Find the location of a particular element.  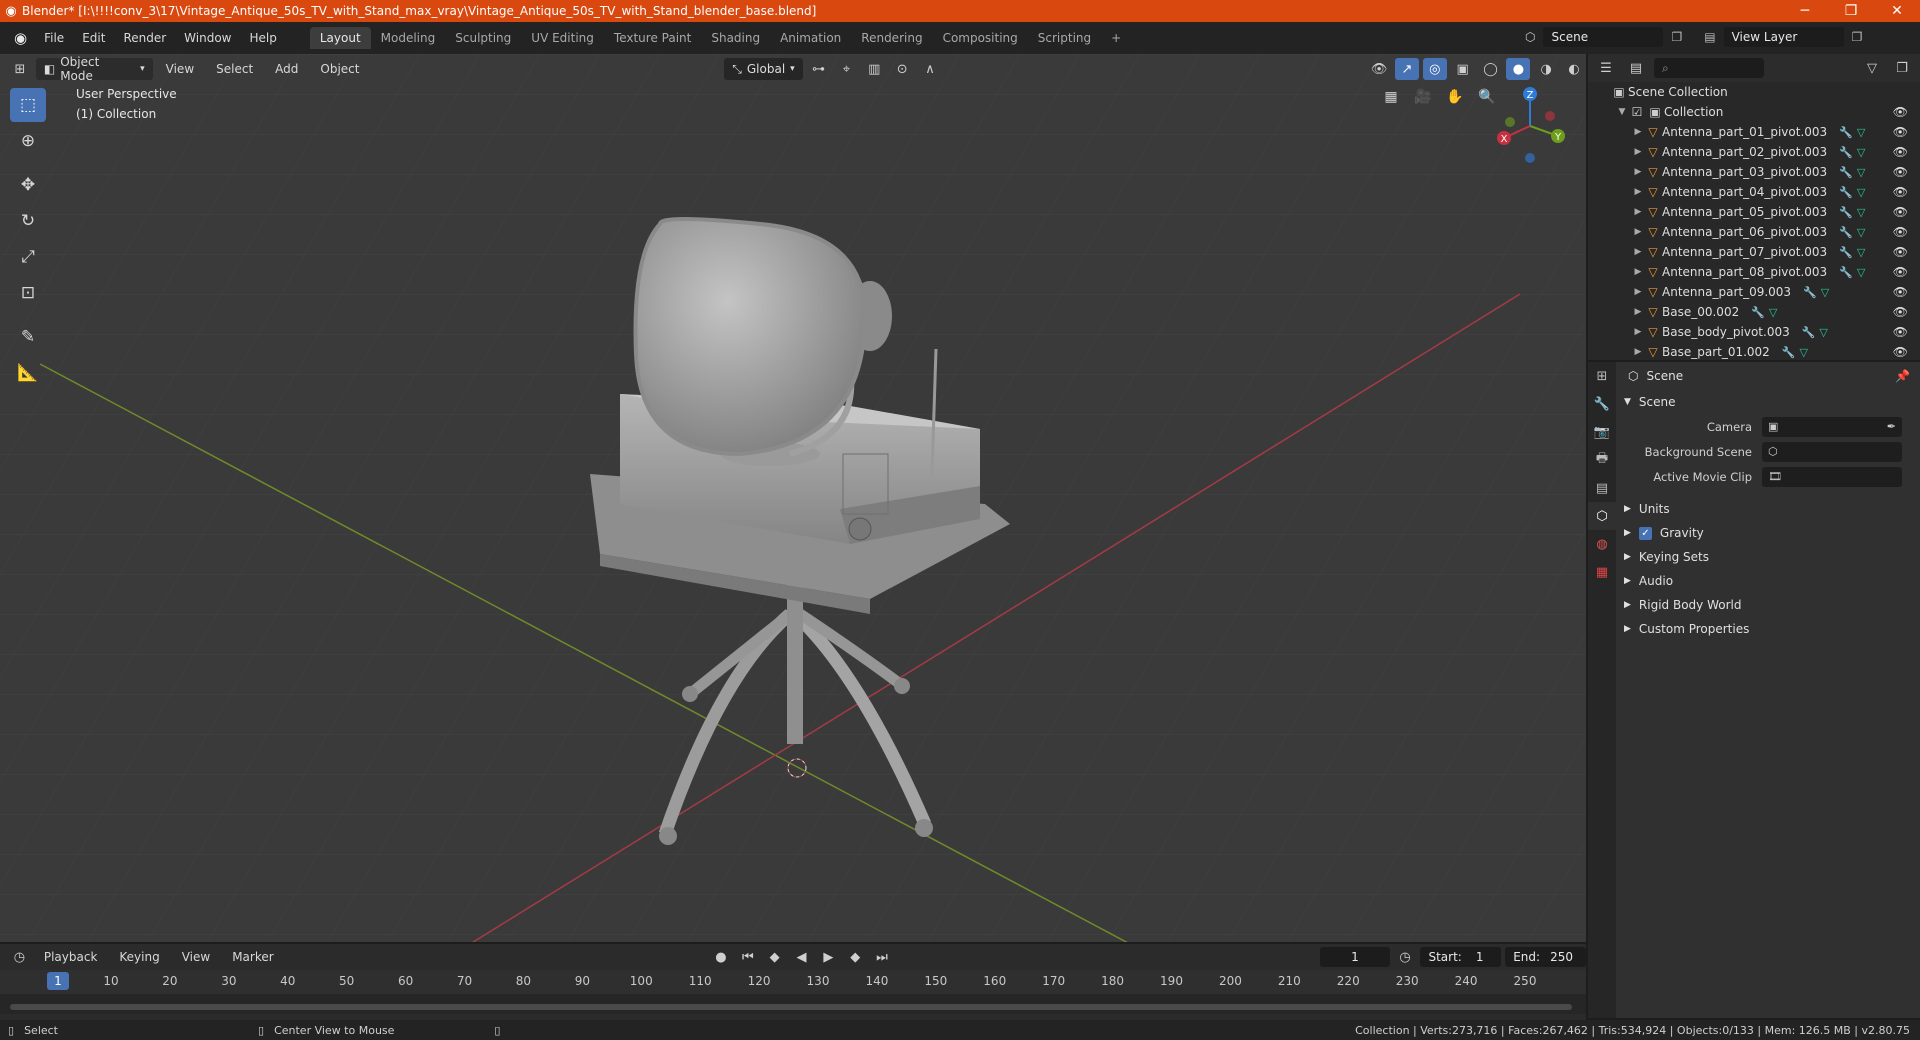

wireframe-shading-icon: ◯ is located at coordinates (1491, 69).